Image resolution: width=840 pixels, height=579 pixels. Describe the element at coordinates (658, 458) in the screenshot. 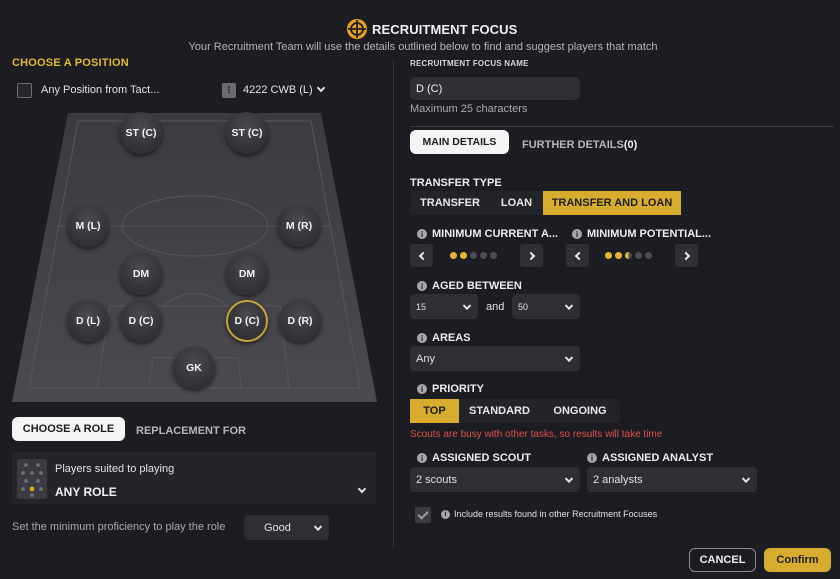

I see `assigned-analyst-text: ASSIGNED ANALYST` at that location.